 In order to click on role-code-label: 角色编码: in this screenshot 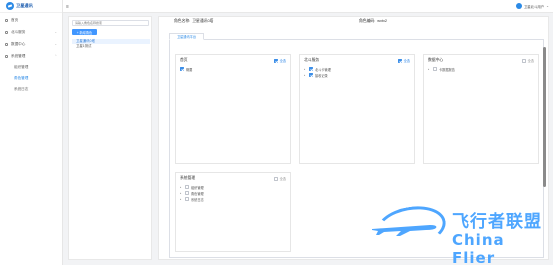, I will do `click(367, 21)`.